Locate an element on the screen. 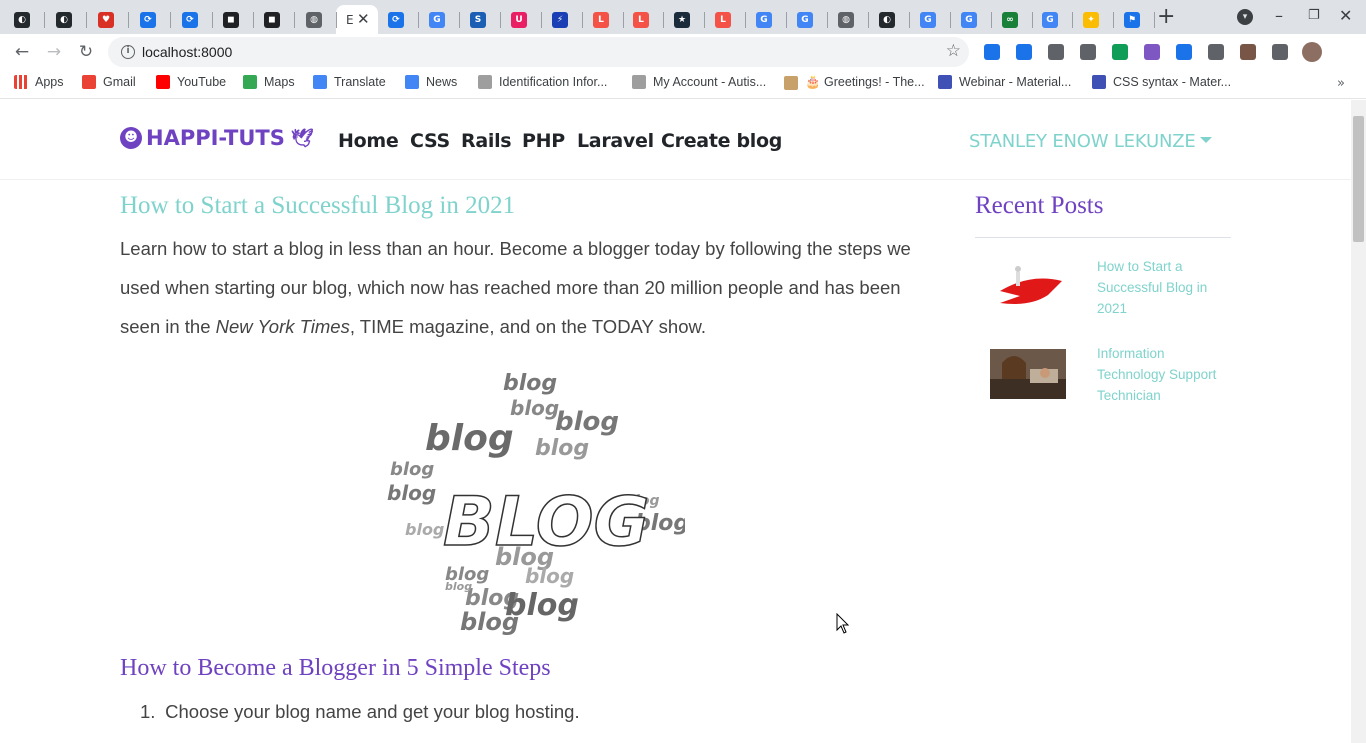 The width and height of the screenshot is (1366, 743). bookmark-star-icon: ☆ is located at coordinates (953, 51).